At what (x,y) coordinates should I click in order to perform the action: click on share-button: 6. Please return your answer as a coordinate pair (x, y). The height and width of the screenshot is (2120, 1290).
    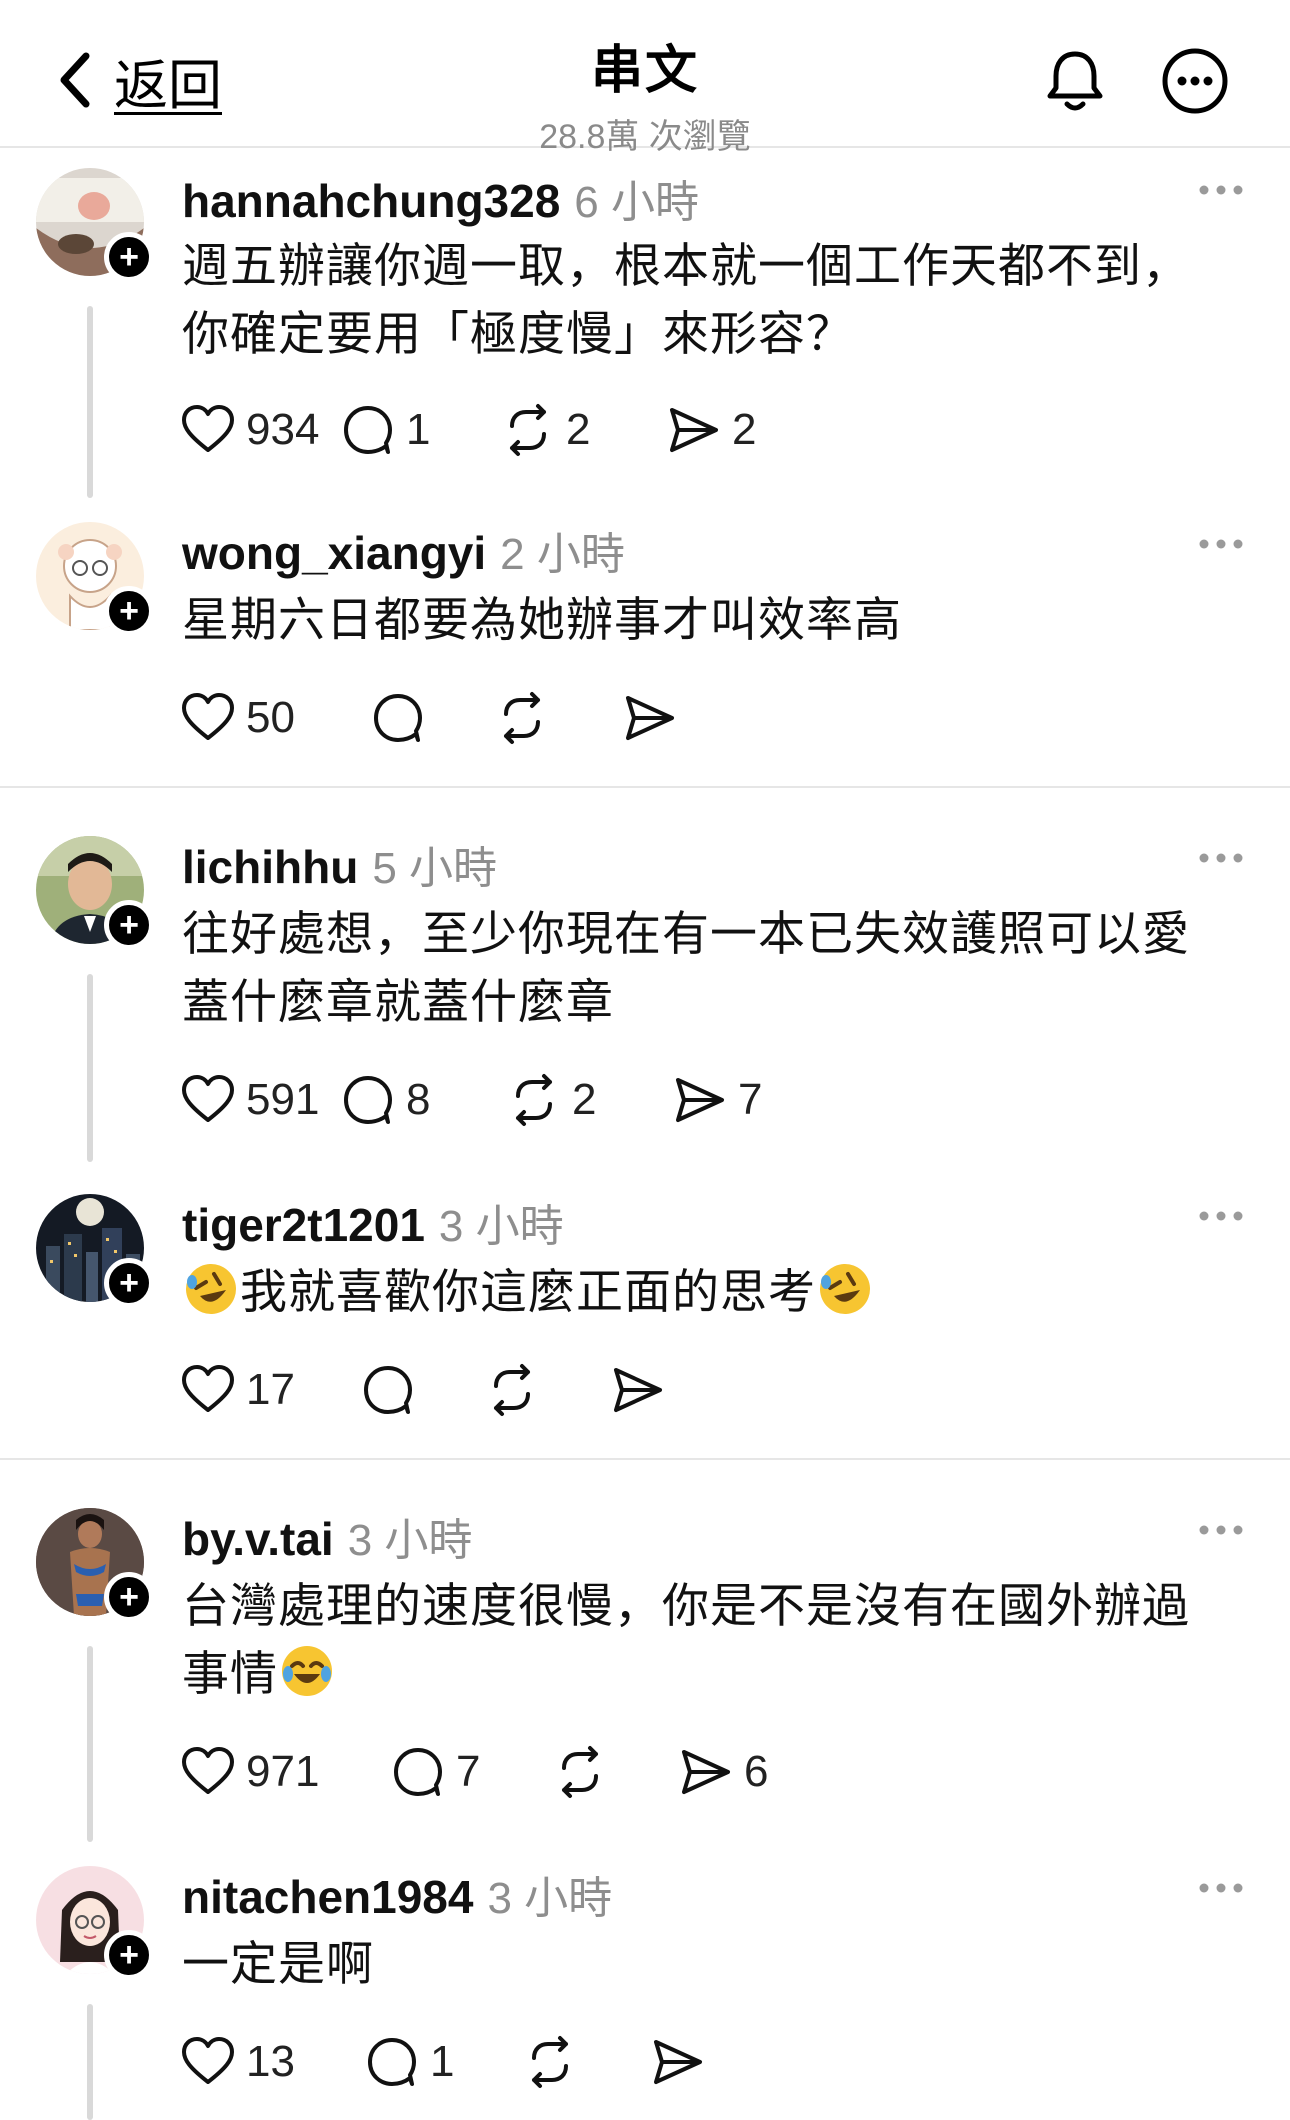
    Looking at the image, I should click on (723, 1772).